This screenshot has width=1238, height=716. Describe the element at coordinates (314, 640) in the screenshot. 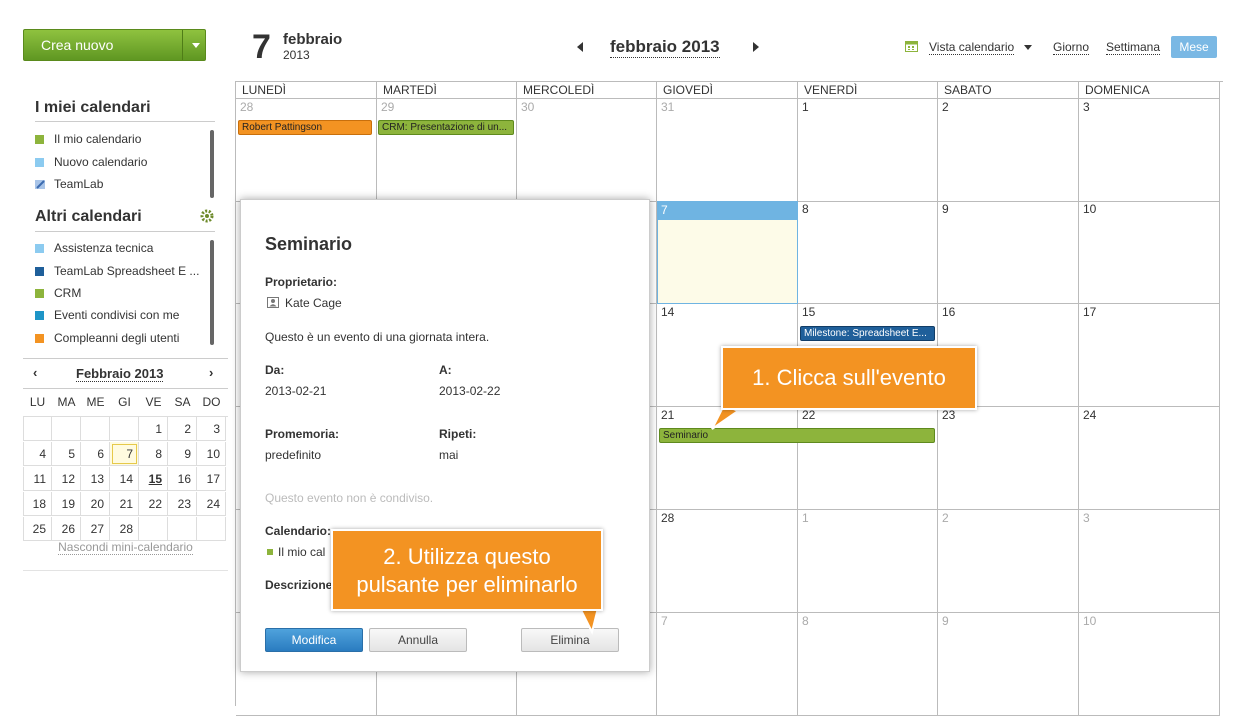

I see `edit-button: Modifica` at that location.